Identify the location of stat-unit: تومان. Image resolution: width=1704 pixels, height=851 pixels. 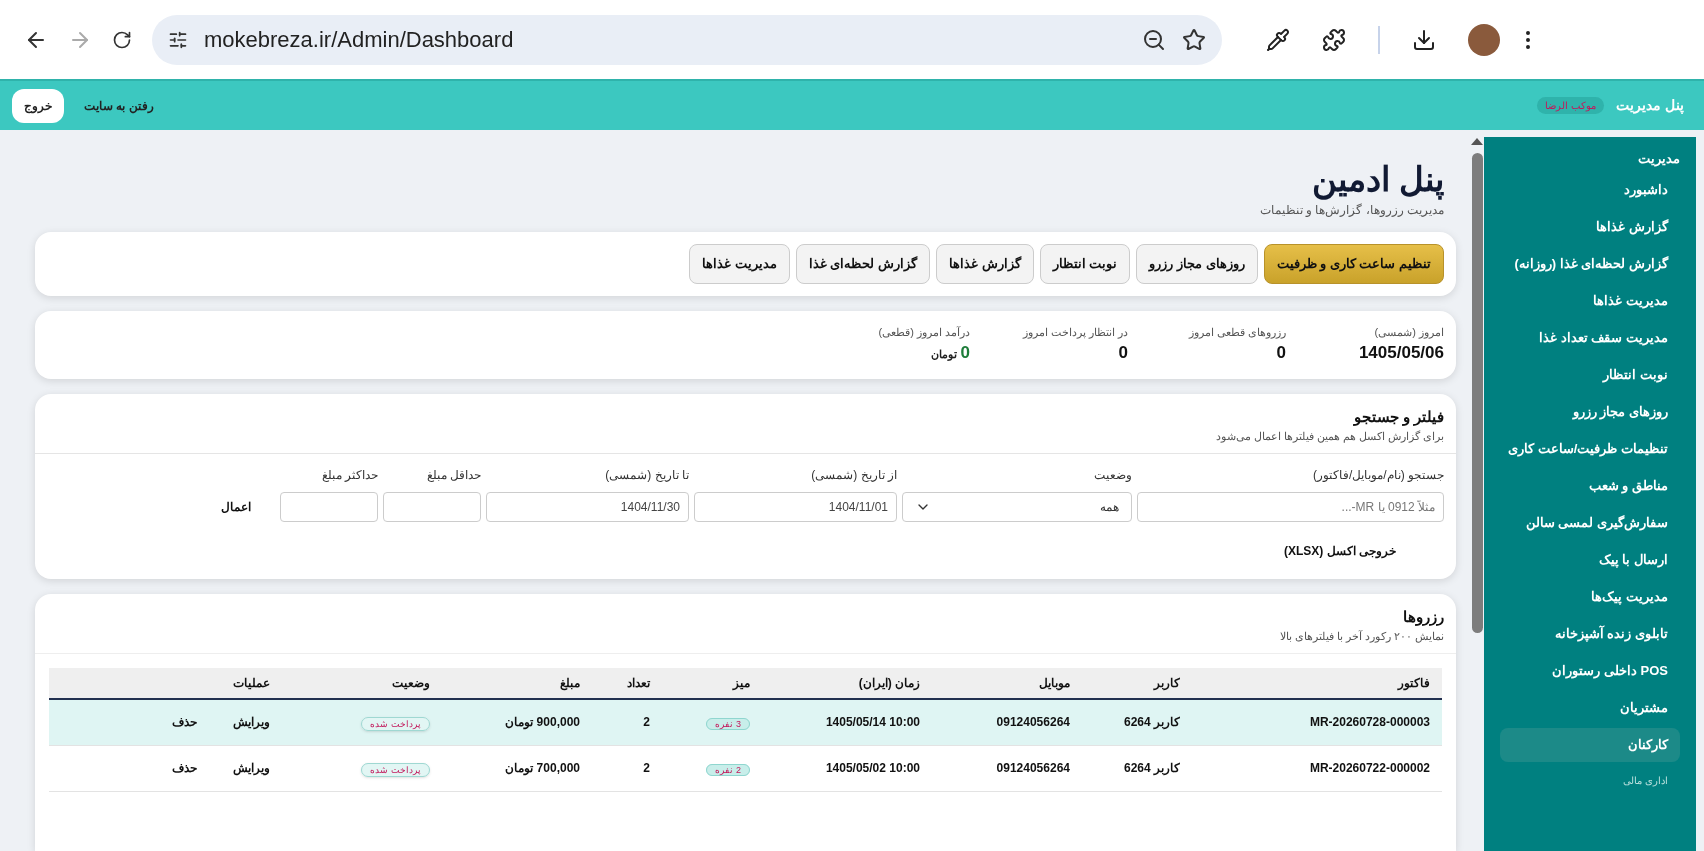
(943, 355).